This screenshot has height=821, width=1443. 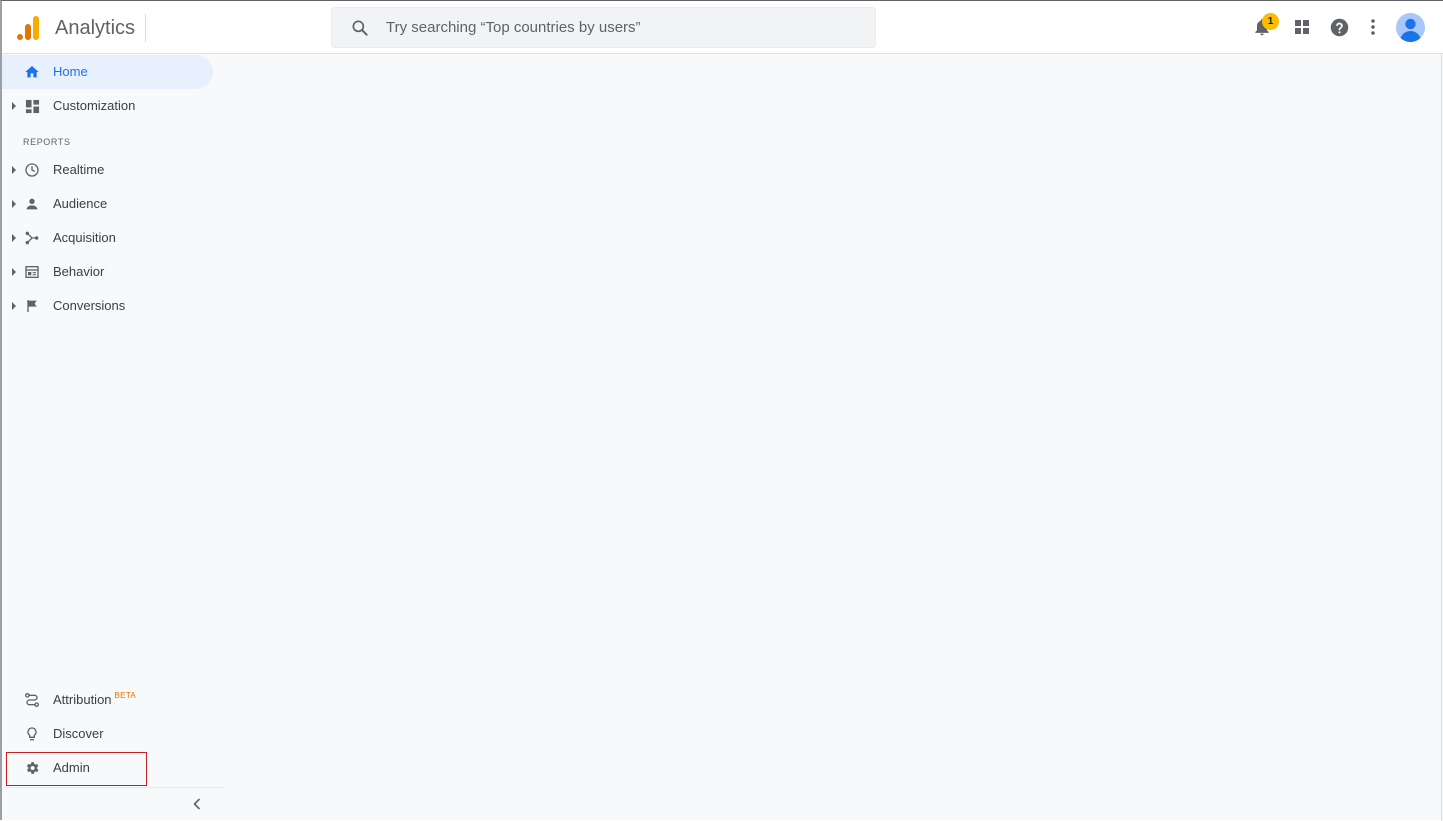 I want to click on search-icon, so click(x=360, y=28).